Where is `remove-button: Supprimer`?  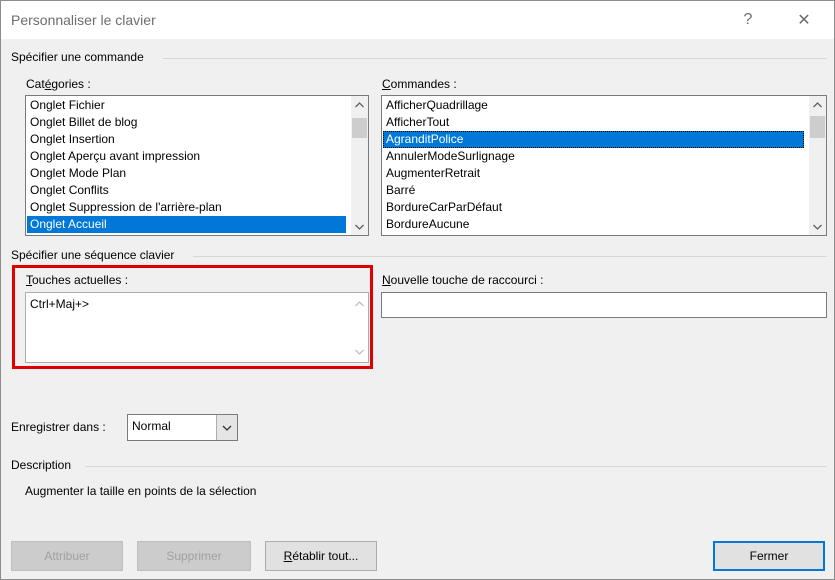 remove-button: Supprimer is located at coordinates (194, 556).